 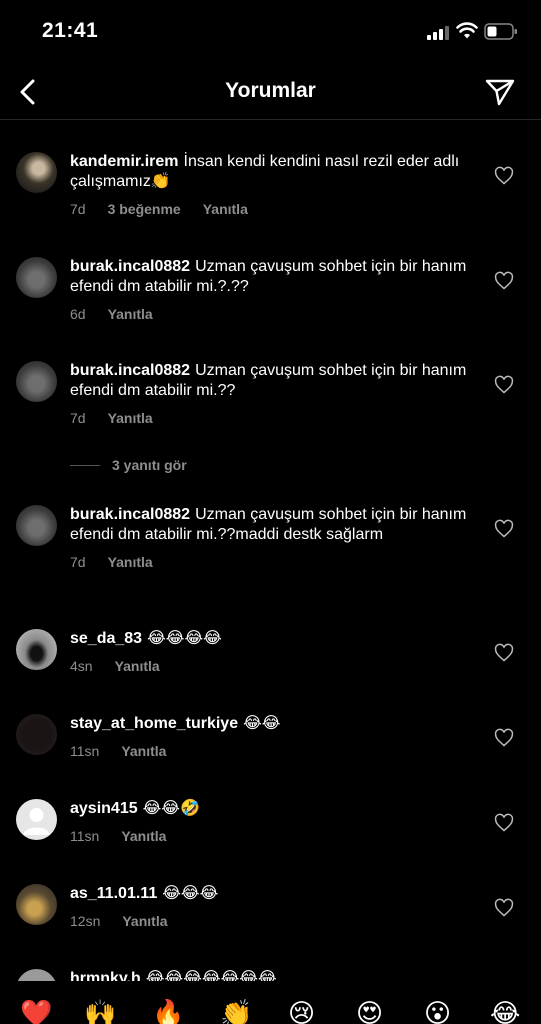 What do you see at coordinates (211, 975) in the screenshot?
I see `comment-text: 😂😂😂😂😂😂😂` at bounding box center [211, 975].